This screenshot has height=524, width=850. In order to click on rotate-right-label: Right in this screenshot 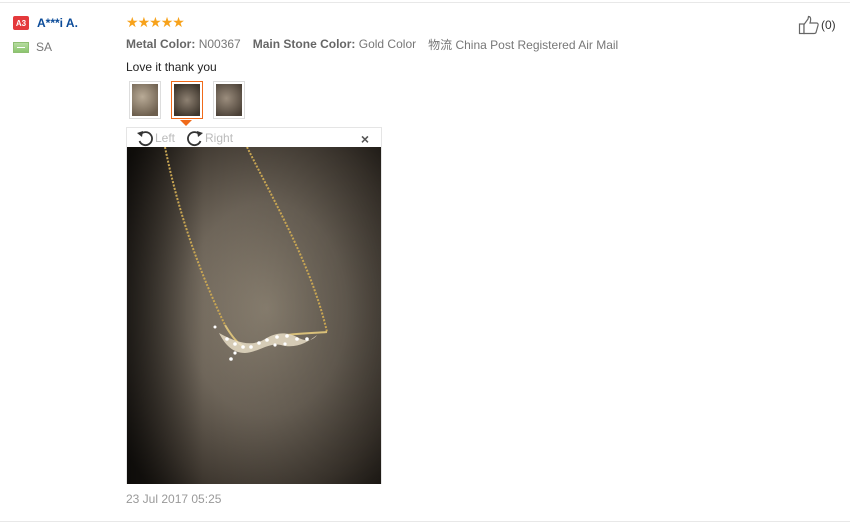, I will do `click(219, 137)`.